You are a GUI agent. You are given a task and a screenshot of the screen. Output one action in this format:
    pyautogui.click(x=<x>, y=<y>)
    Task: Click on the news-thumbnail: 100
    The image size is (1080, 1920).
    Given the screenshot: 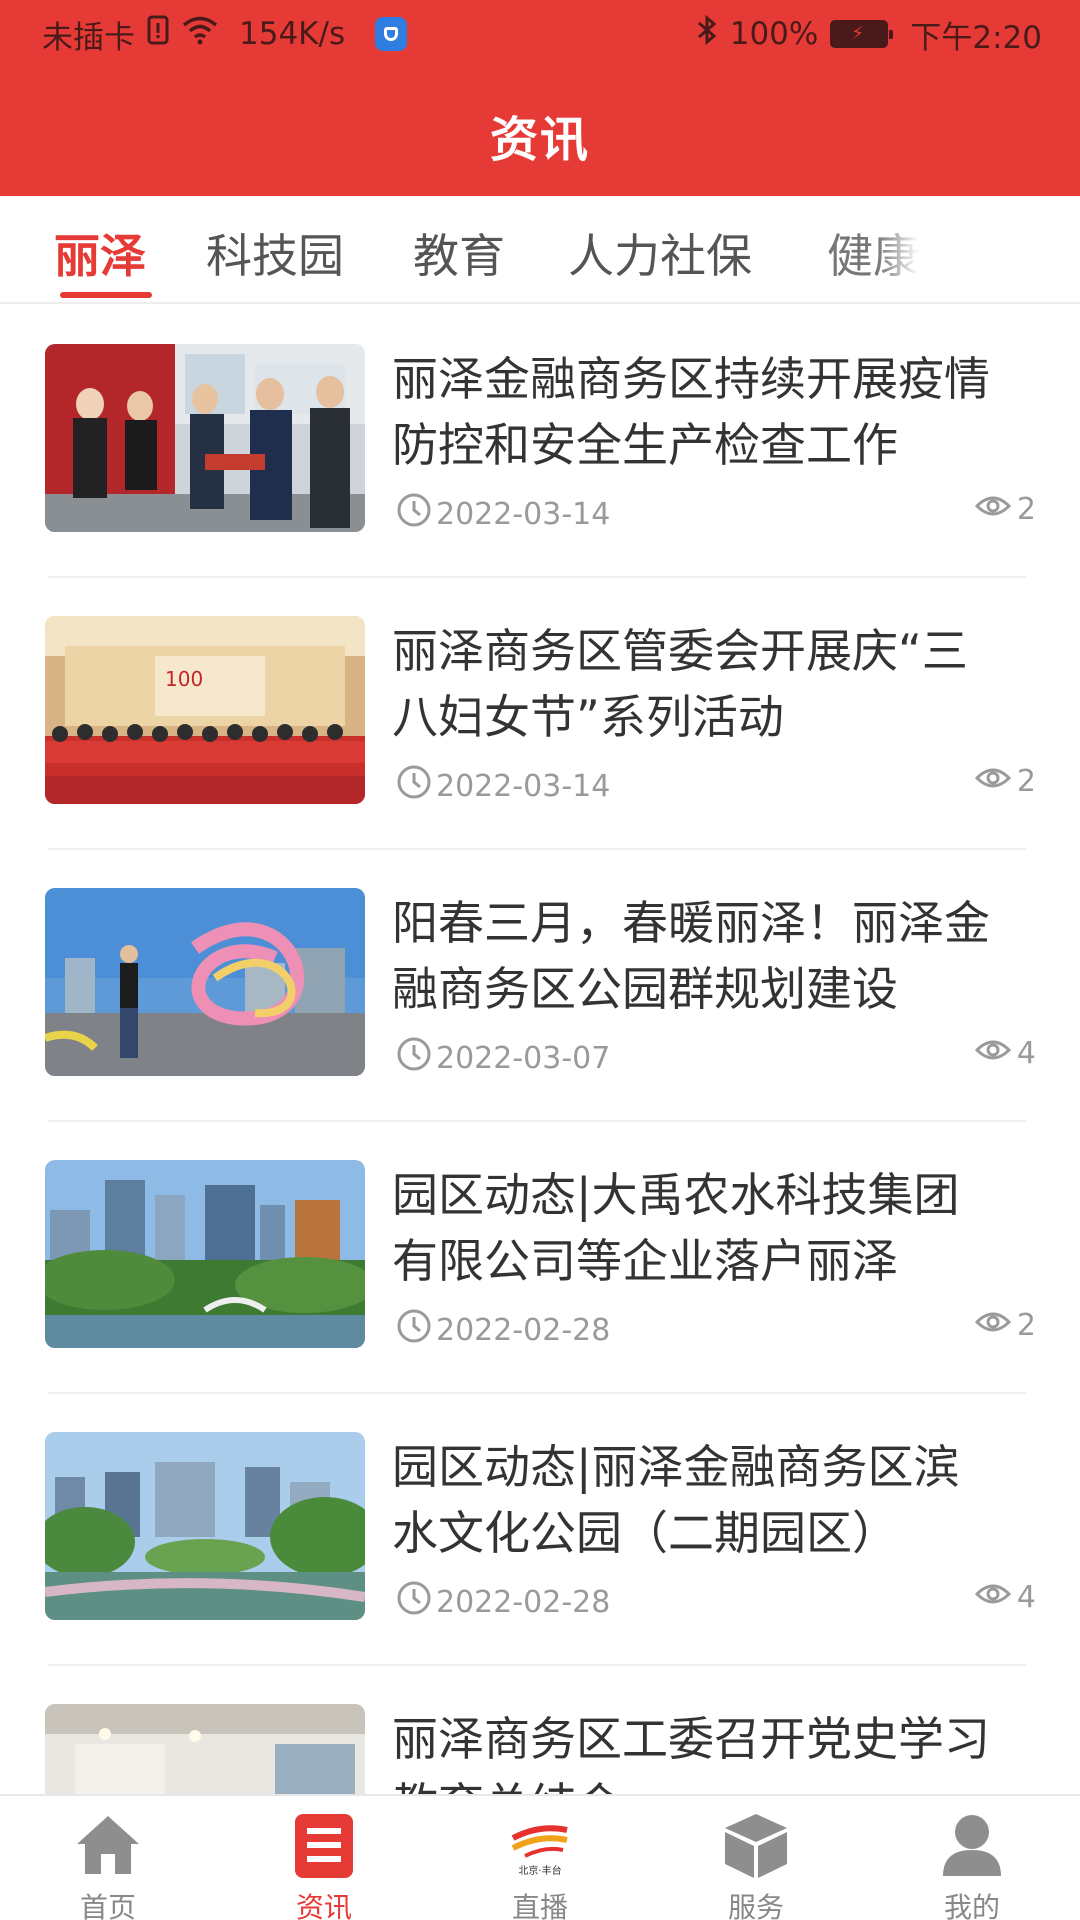 What is the action you would take?
    pyautogui.click(x=205, y=710)
    